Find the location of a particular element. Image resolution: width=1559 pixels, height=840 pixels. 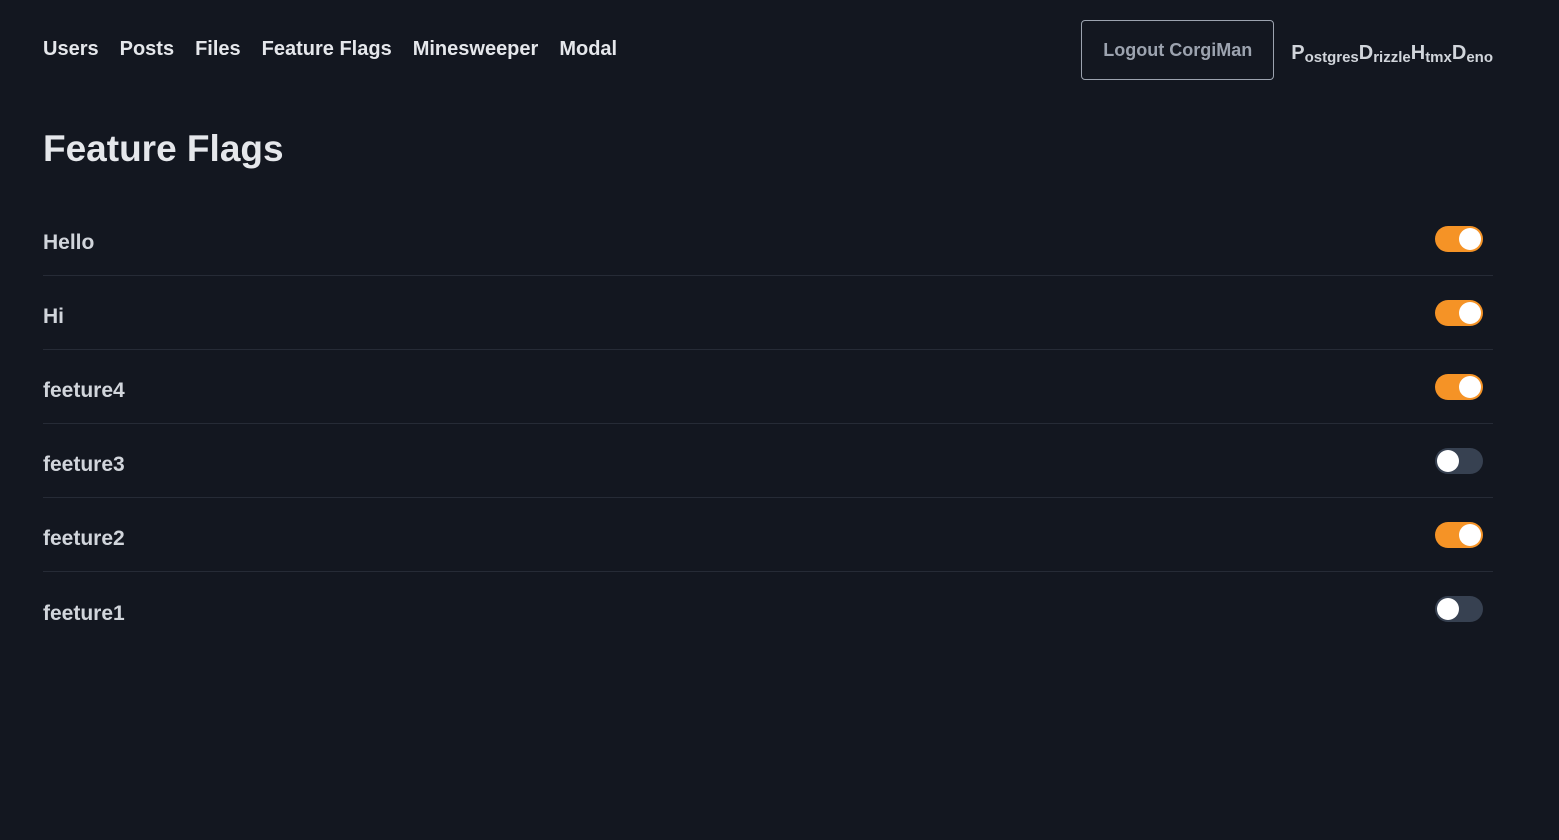

brand-logo: PostgresDrizzleHtmxDeno is located at coordinates (1392, 53).